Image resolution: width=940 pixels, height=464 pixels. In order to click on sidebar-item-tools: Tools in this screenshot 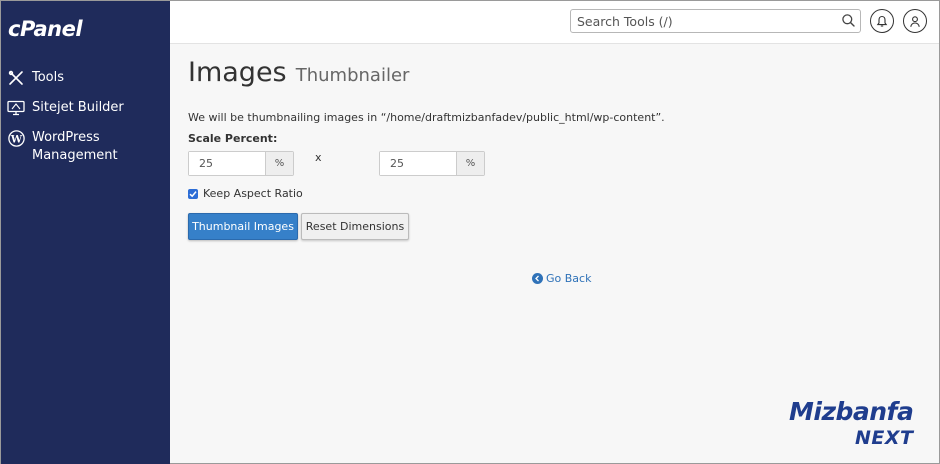, I will do `click(35, 78)`.